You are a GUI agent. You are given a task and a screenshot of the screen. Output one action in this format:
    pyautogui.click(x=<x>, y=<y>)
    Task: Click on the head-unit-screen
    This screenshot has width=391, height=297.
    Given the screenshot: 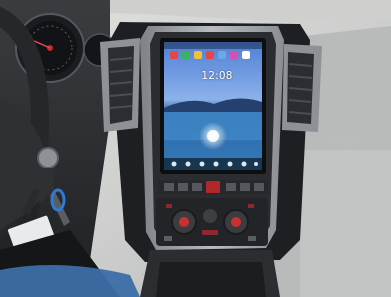 What is the action you would take?
    pyautogui.click(x=213, y=106)
    